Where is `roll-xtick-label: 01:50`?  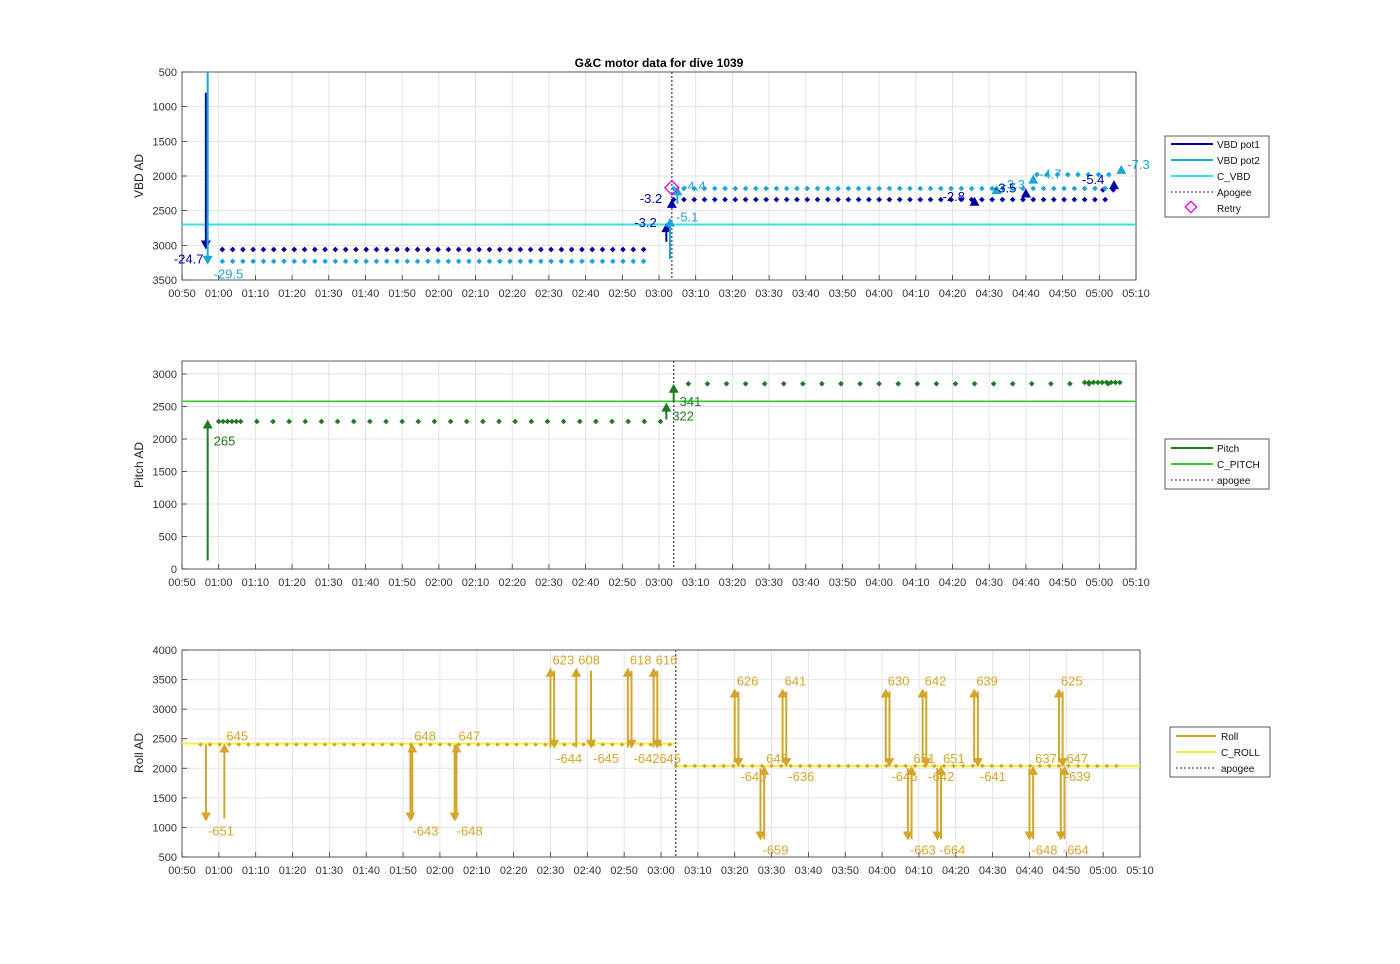 roll-xtick-label: 01:50 is located at coordinates (403, 871).